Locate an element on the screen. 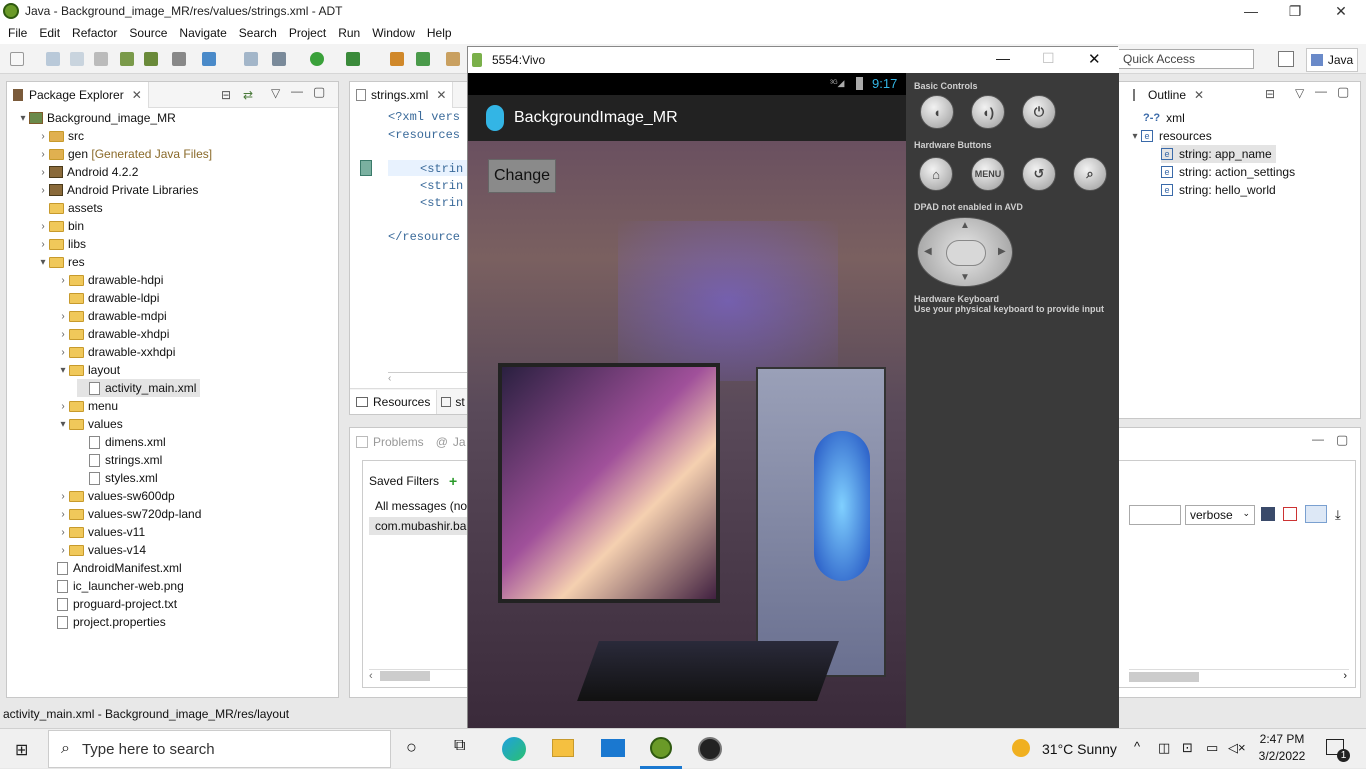 The image size is (1366, 769). menu-help: Help is located at coordinates (439, 33).